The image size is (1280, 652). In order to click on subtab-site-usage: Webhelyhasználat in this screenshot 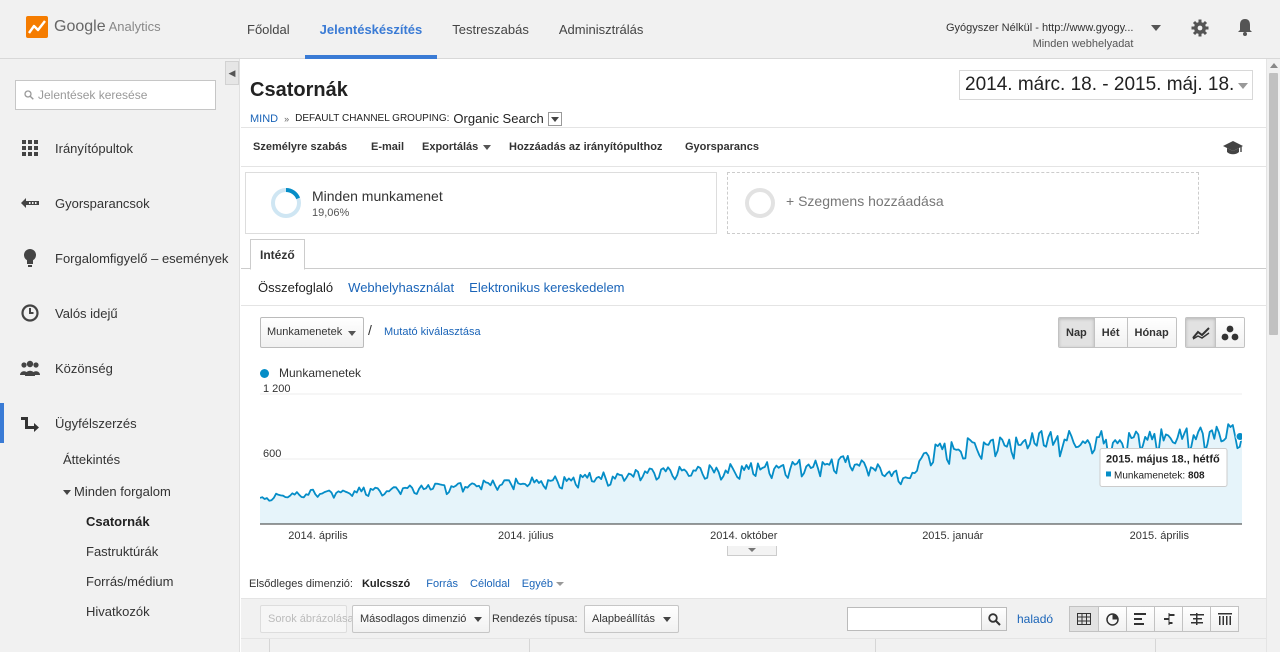, I will do `click(401, 287)`.